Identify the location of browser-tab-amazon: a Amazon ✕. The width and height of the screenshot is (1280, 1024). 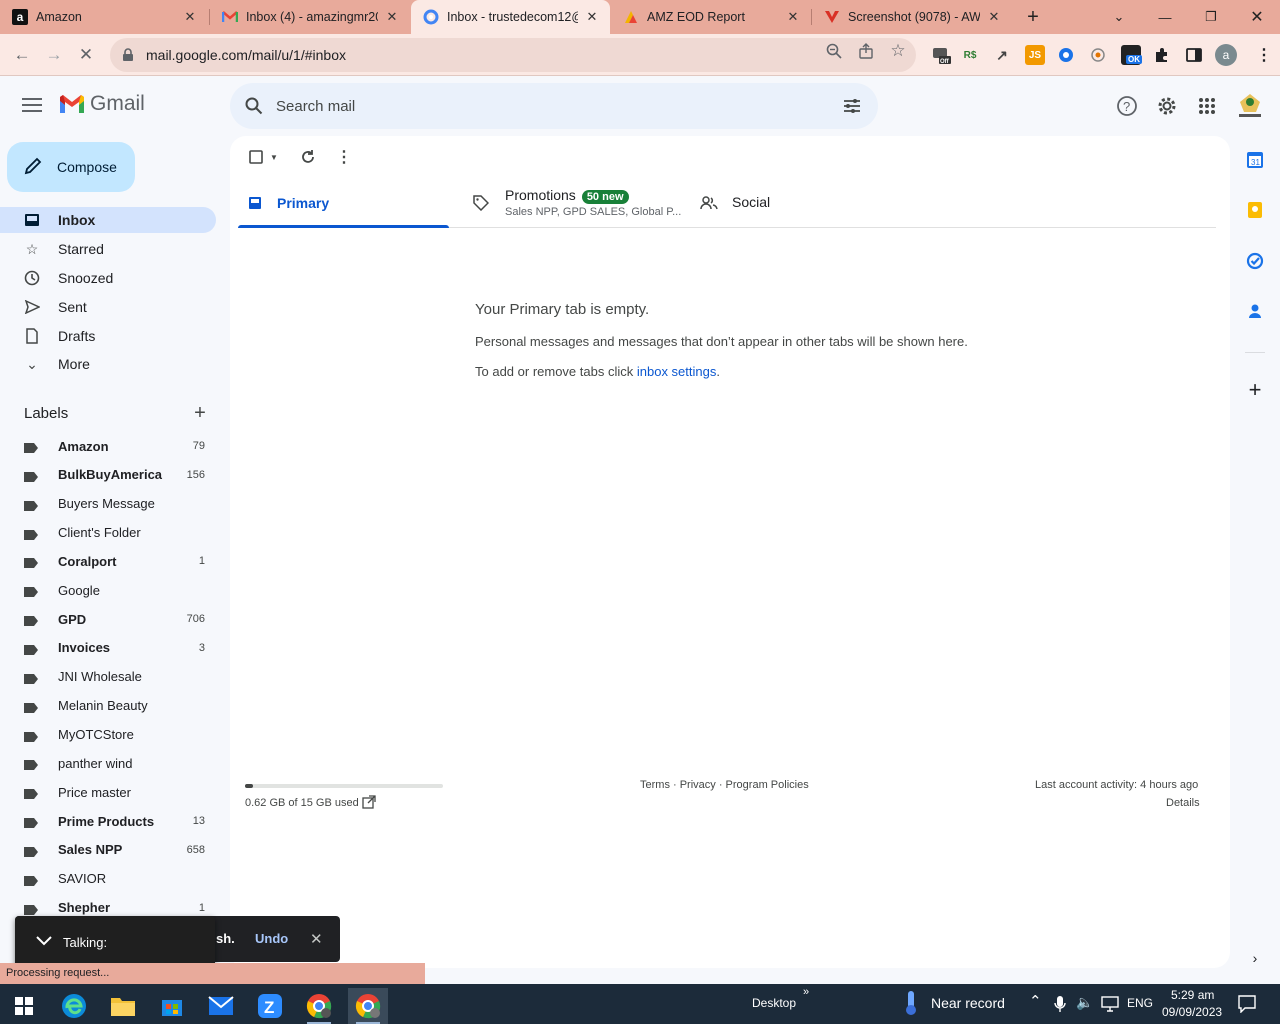
(104, 17).